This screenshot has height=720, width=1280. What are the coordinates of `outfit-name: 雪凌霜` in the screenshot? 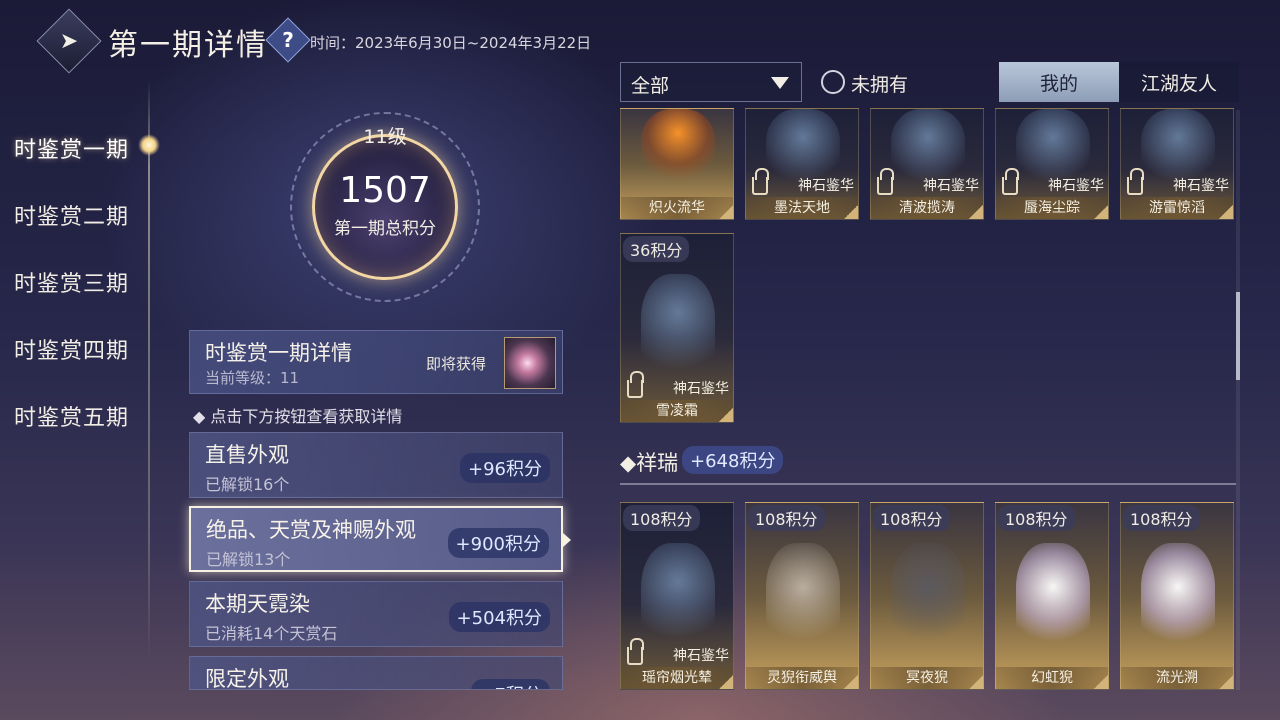 It's located at (677, 411).